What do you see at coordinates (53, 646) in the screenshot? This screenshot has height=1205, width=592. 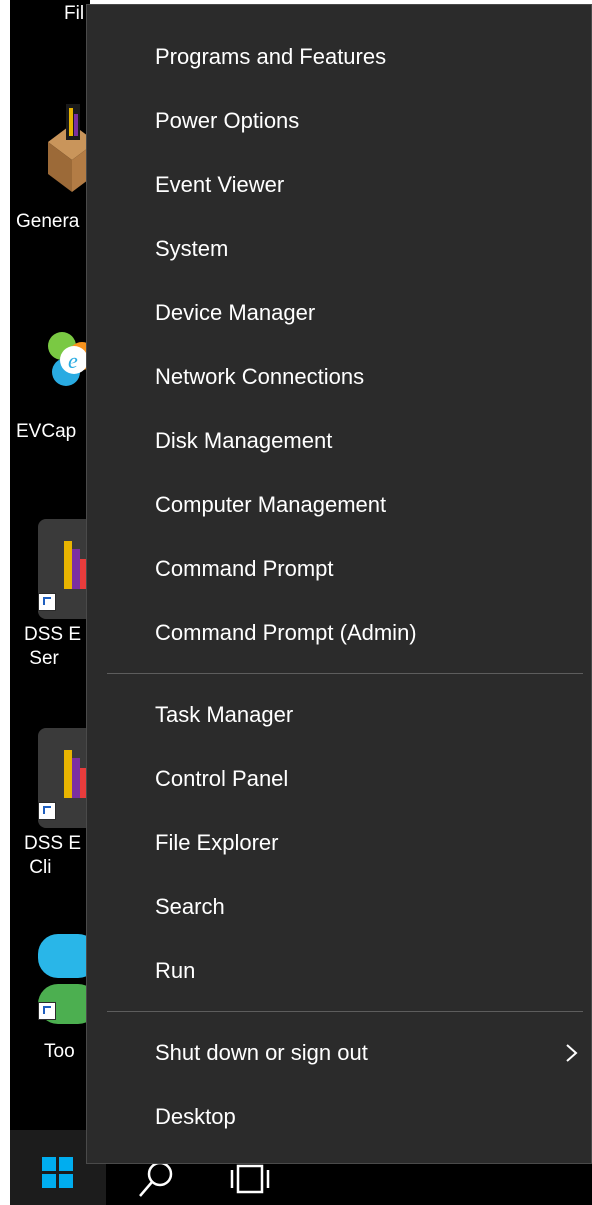 I see `desktop-icon-label: DSS E Ser` at bounding box center [53, 646].